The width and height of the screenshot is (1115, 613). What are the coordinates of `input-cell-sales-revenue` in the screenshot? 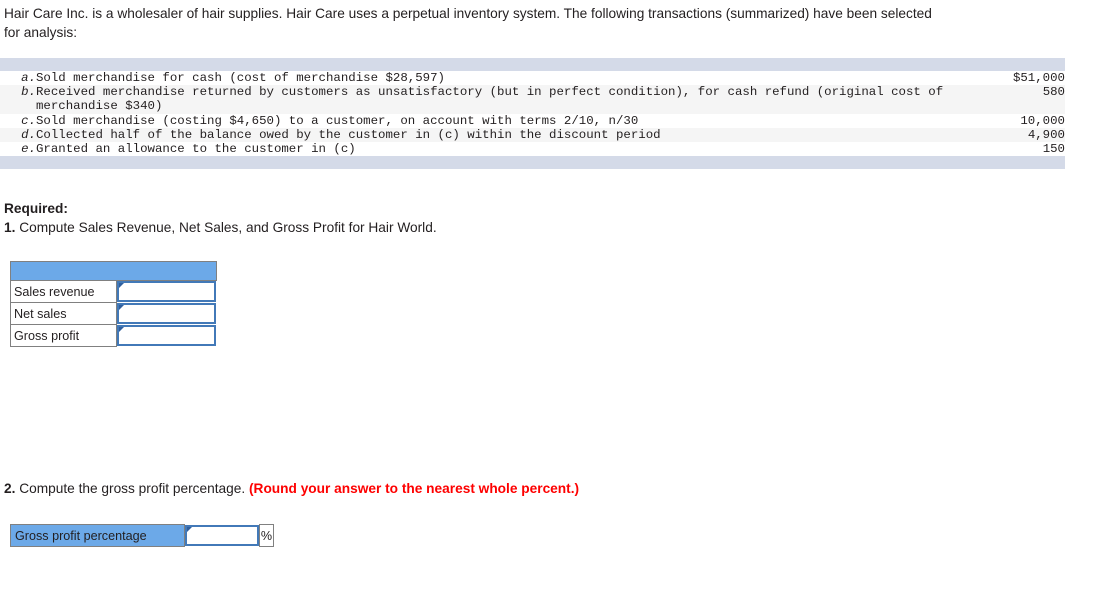 It's located at (166, 291).